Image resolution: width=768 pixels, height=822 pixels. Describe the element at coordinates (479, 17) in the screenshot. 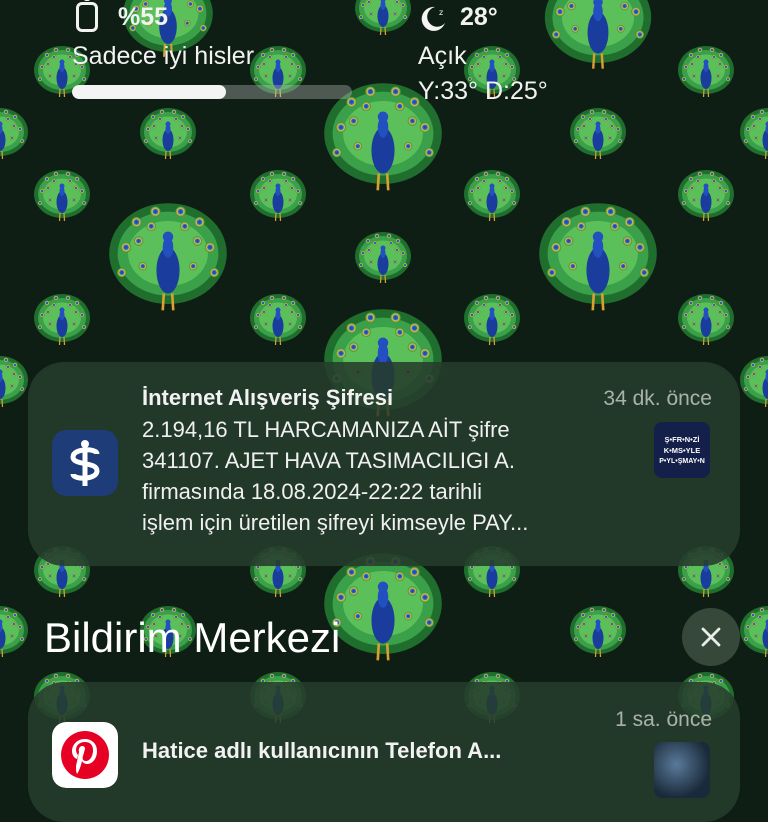

I see `temperature: 28°` at that location.